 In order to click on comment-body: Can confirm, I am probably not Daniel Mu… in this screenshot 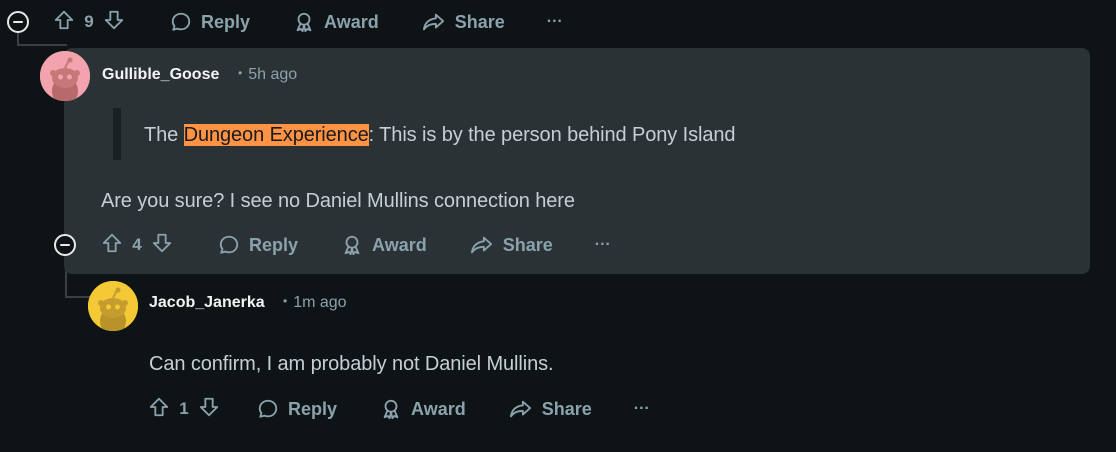, I will do `click(351, 364)`.